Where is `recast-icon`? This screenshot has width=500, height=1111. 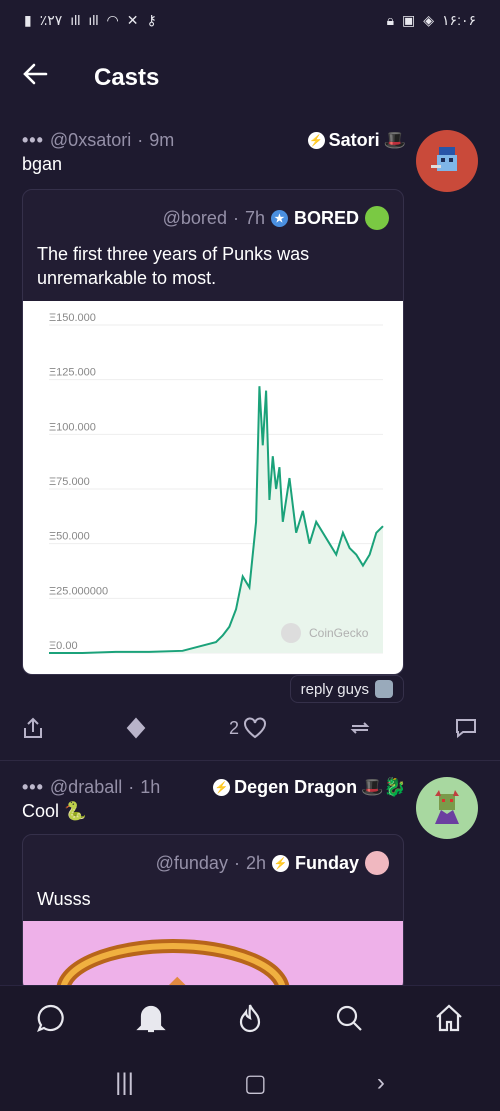 recast-icon is located at coordinates (360, 728).